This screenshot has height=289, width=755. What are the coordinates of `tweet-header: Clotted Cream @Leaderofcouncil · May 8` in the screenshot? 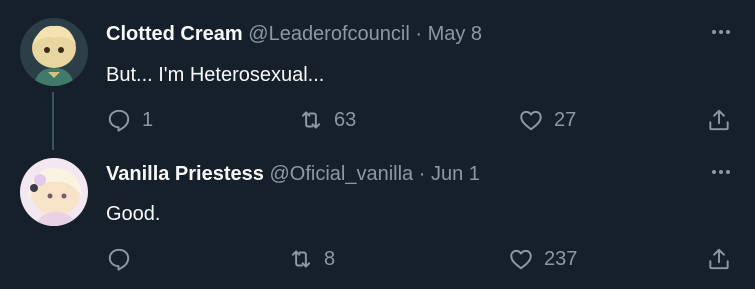 It's located at (294, 34).